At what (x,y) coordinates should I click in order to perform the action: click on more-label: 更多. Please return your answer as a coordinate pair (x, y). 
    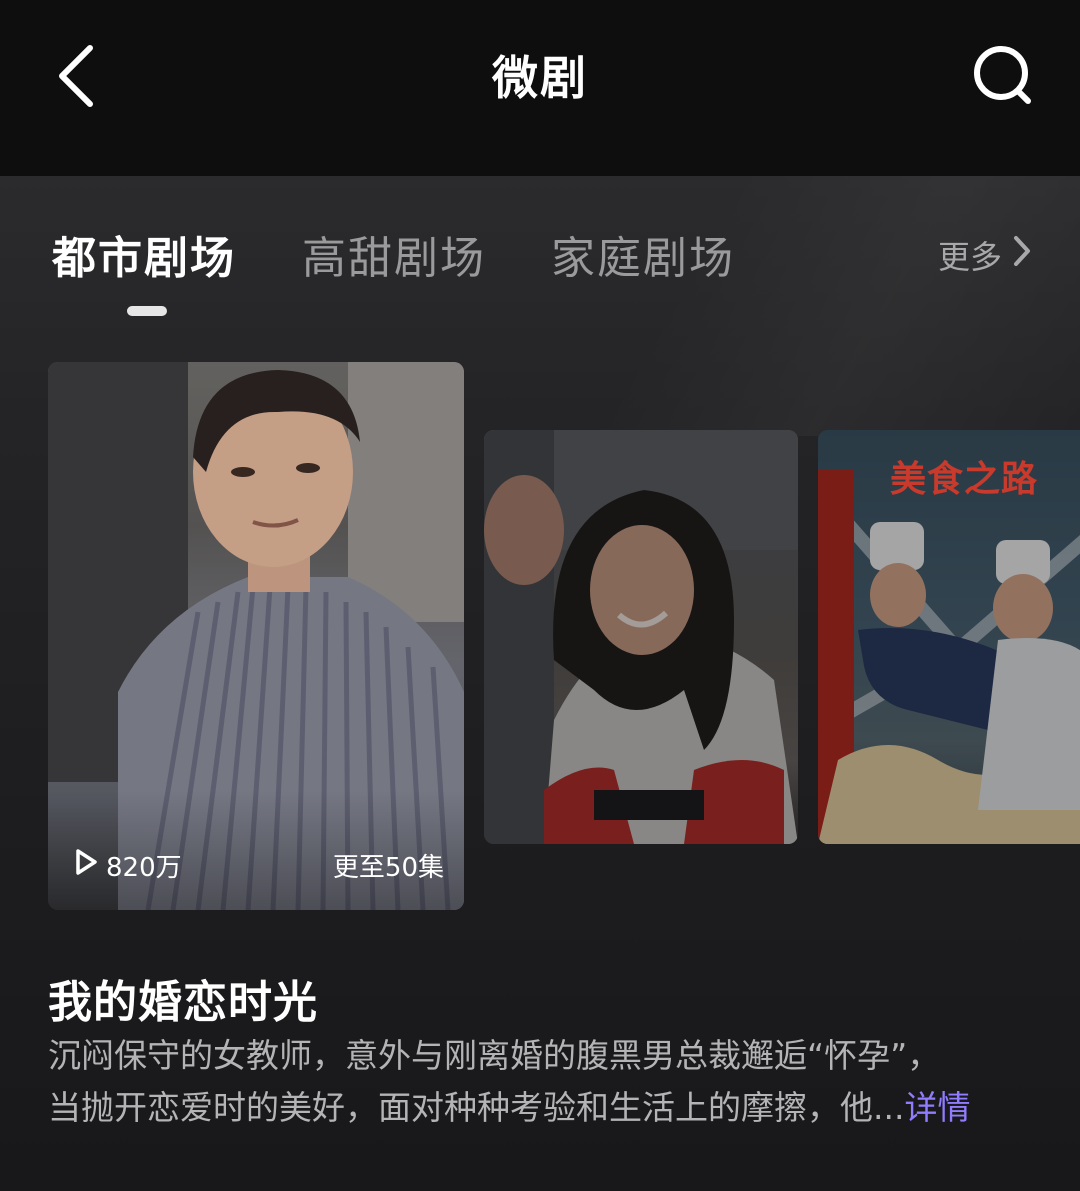
    Looking at the image, I should click on (969, 257).